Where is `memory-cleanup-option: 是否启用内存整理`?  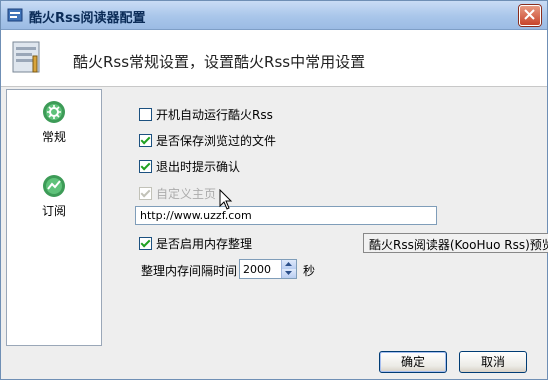
memory-cleanup-option: 是否启用内存整理 is located at coordinates (195, 243).